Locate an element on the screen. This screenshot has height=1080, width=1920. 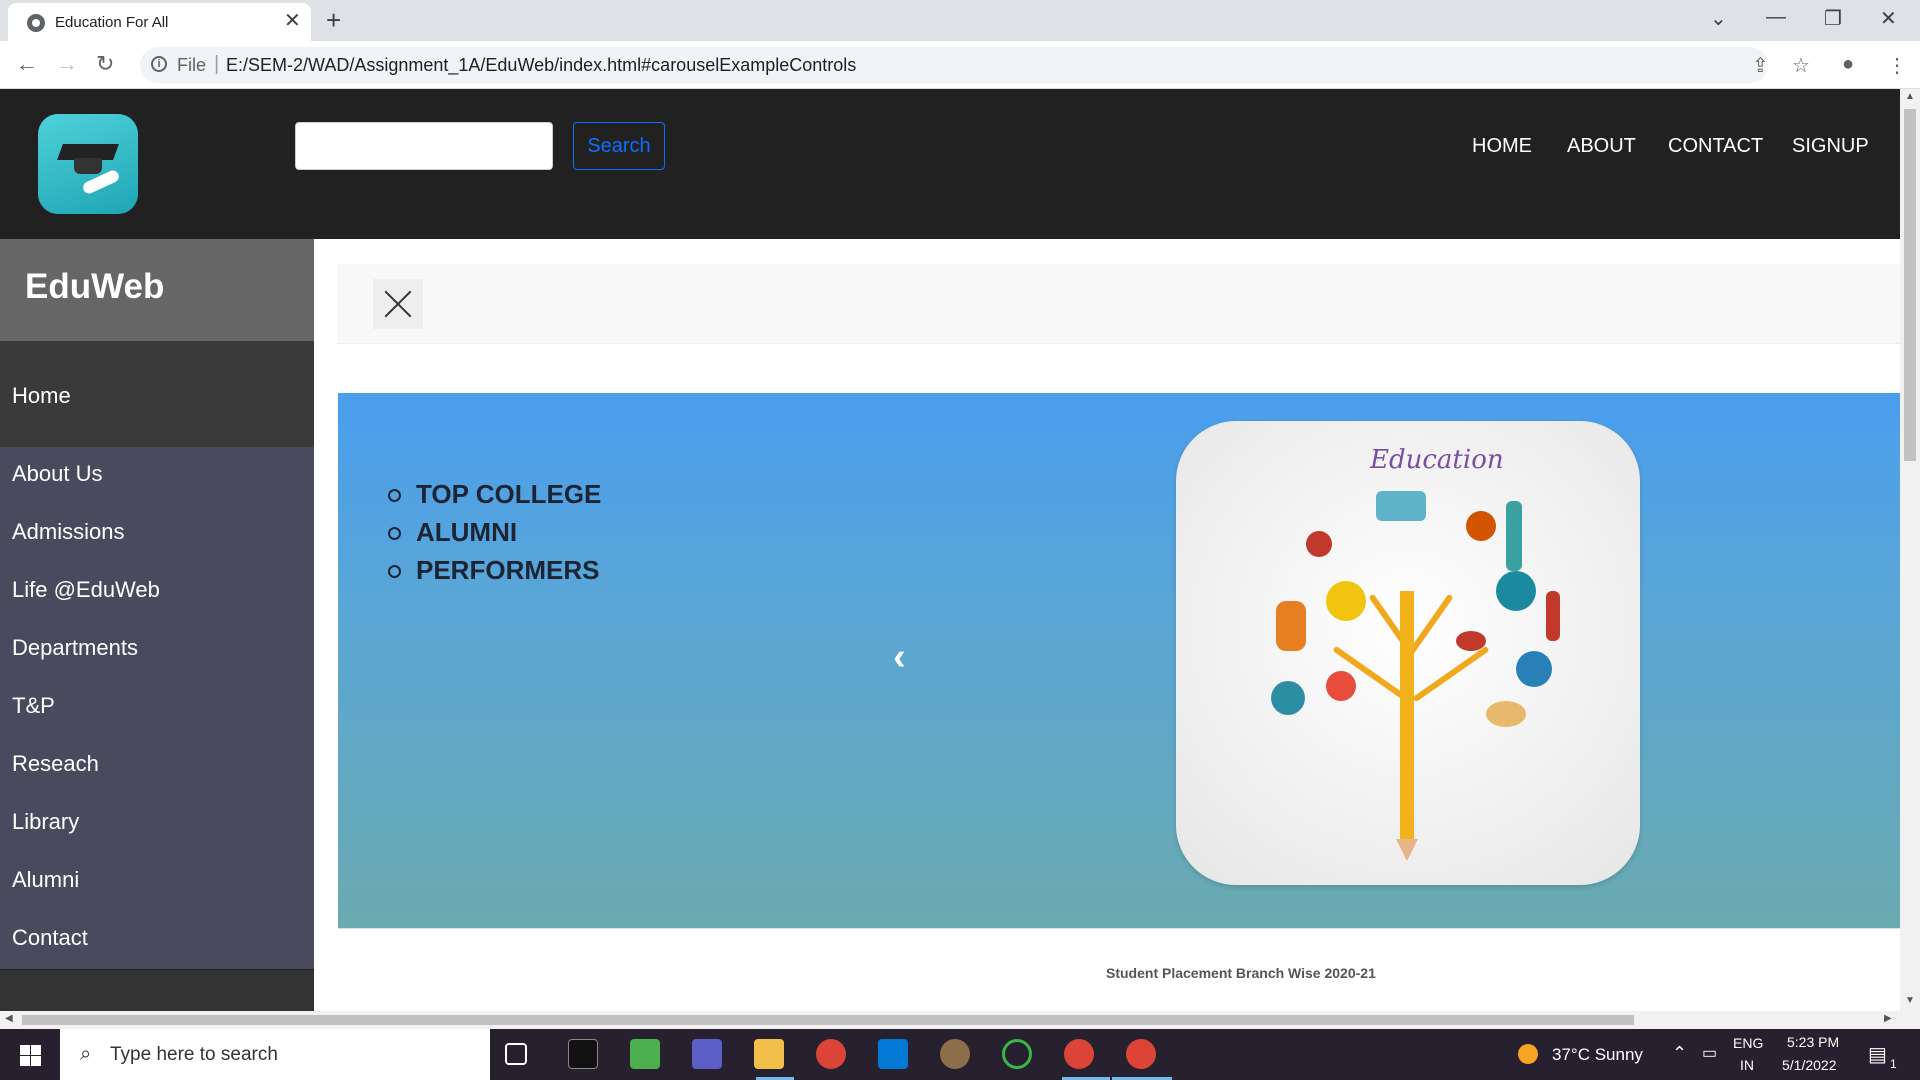
carousel-prev-icon: ‹ is located at coordinates (899, 657).